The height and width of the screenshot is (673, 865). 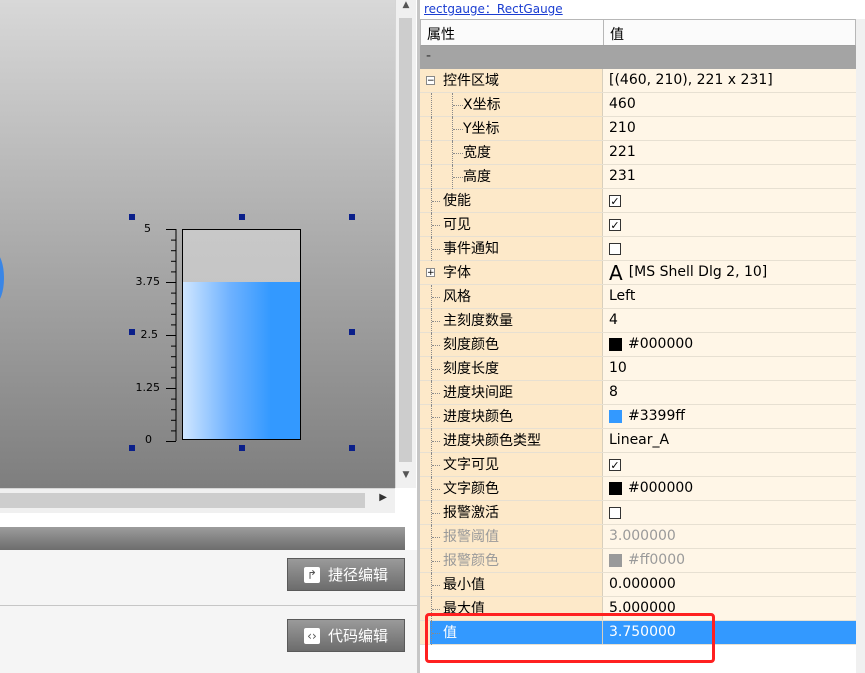 What do you see at coordinates (729, 536) in the screenshot?
I see `property-value-cell: 3.000000` at bounding box center [729, 536].